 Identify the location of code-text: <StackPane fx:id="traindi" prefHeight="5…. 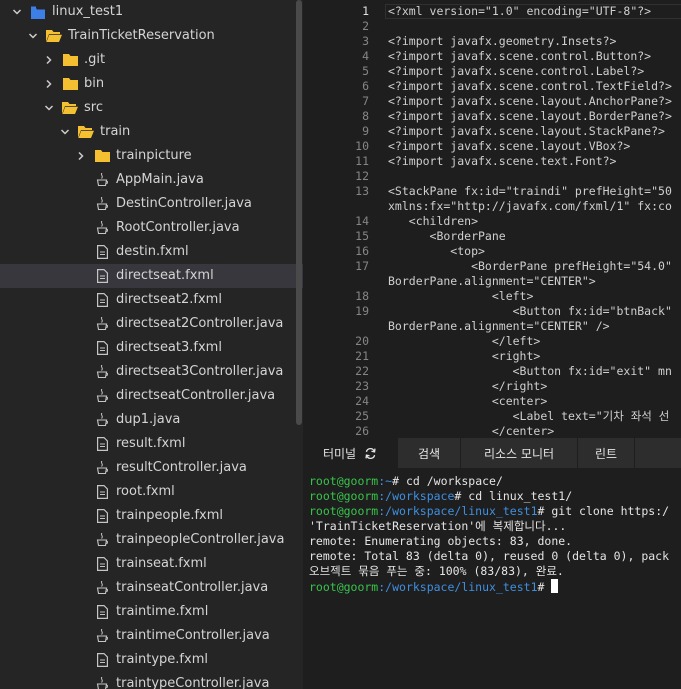
(530, 191).